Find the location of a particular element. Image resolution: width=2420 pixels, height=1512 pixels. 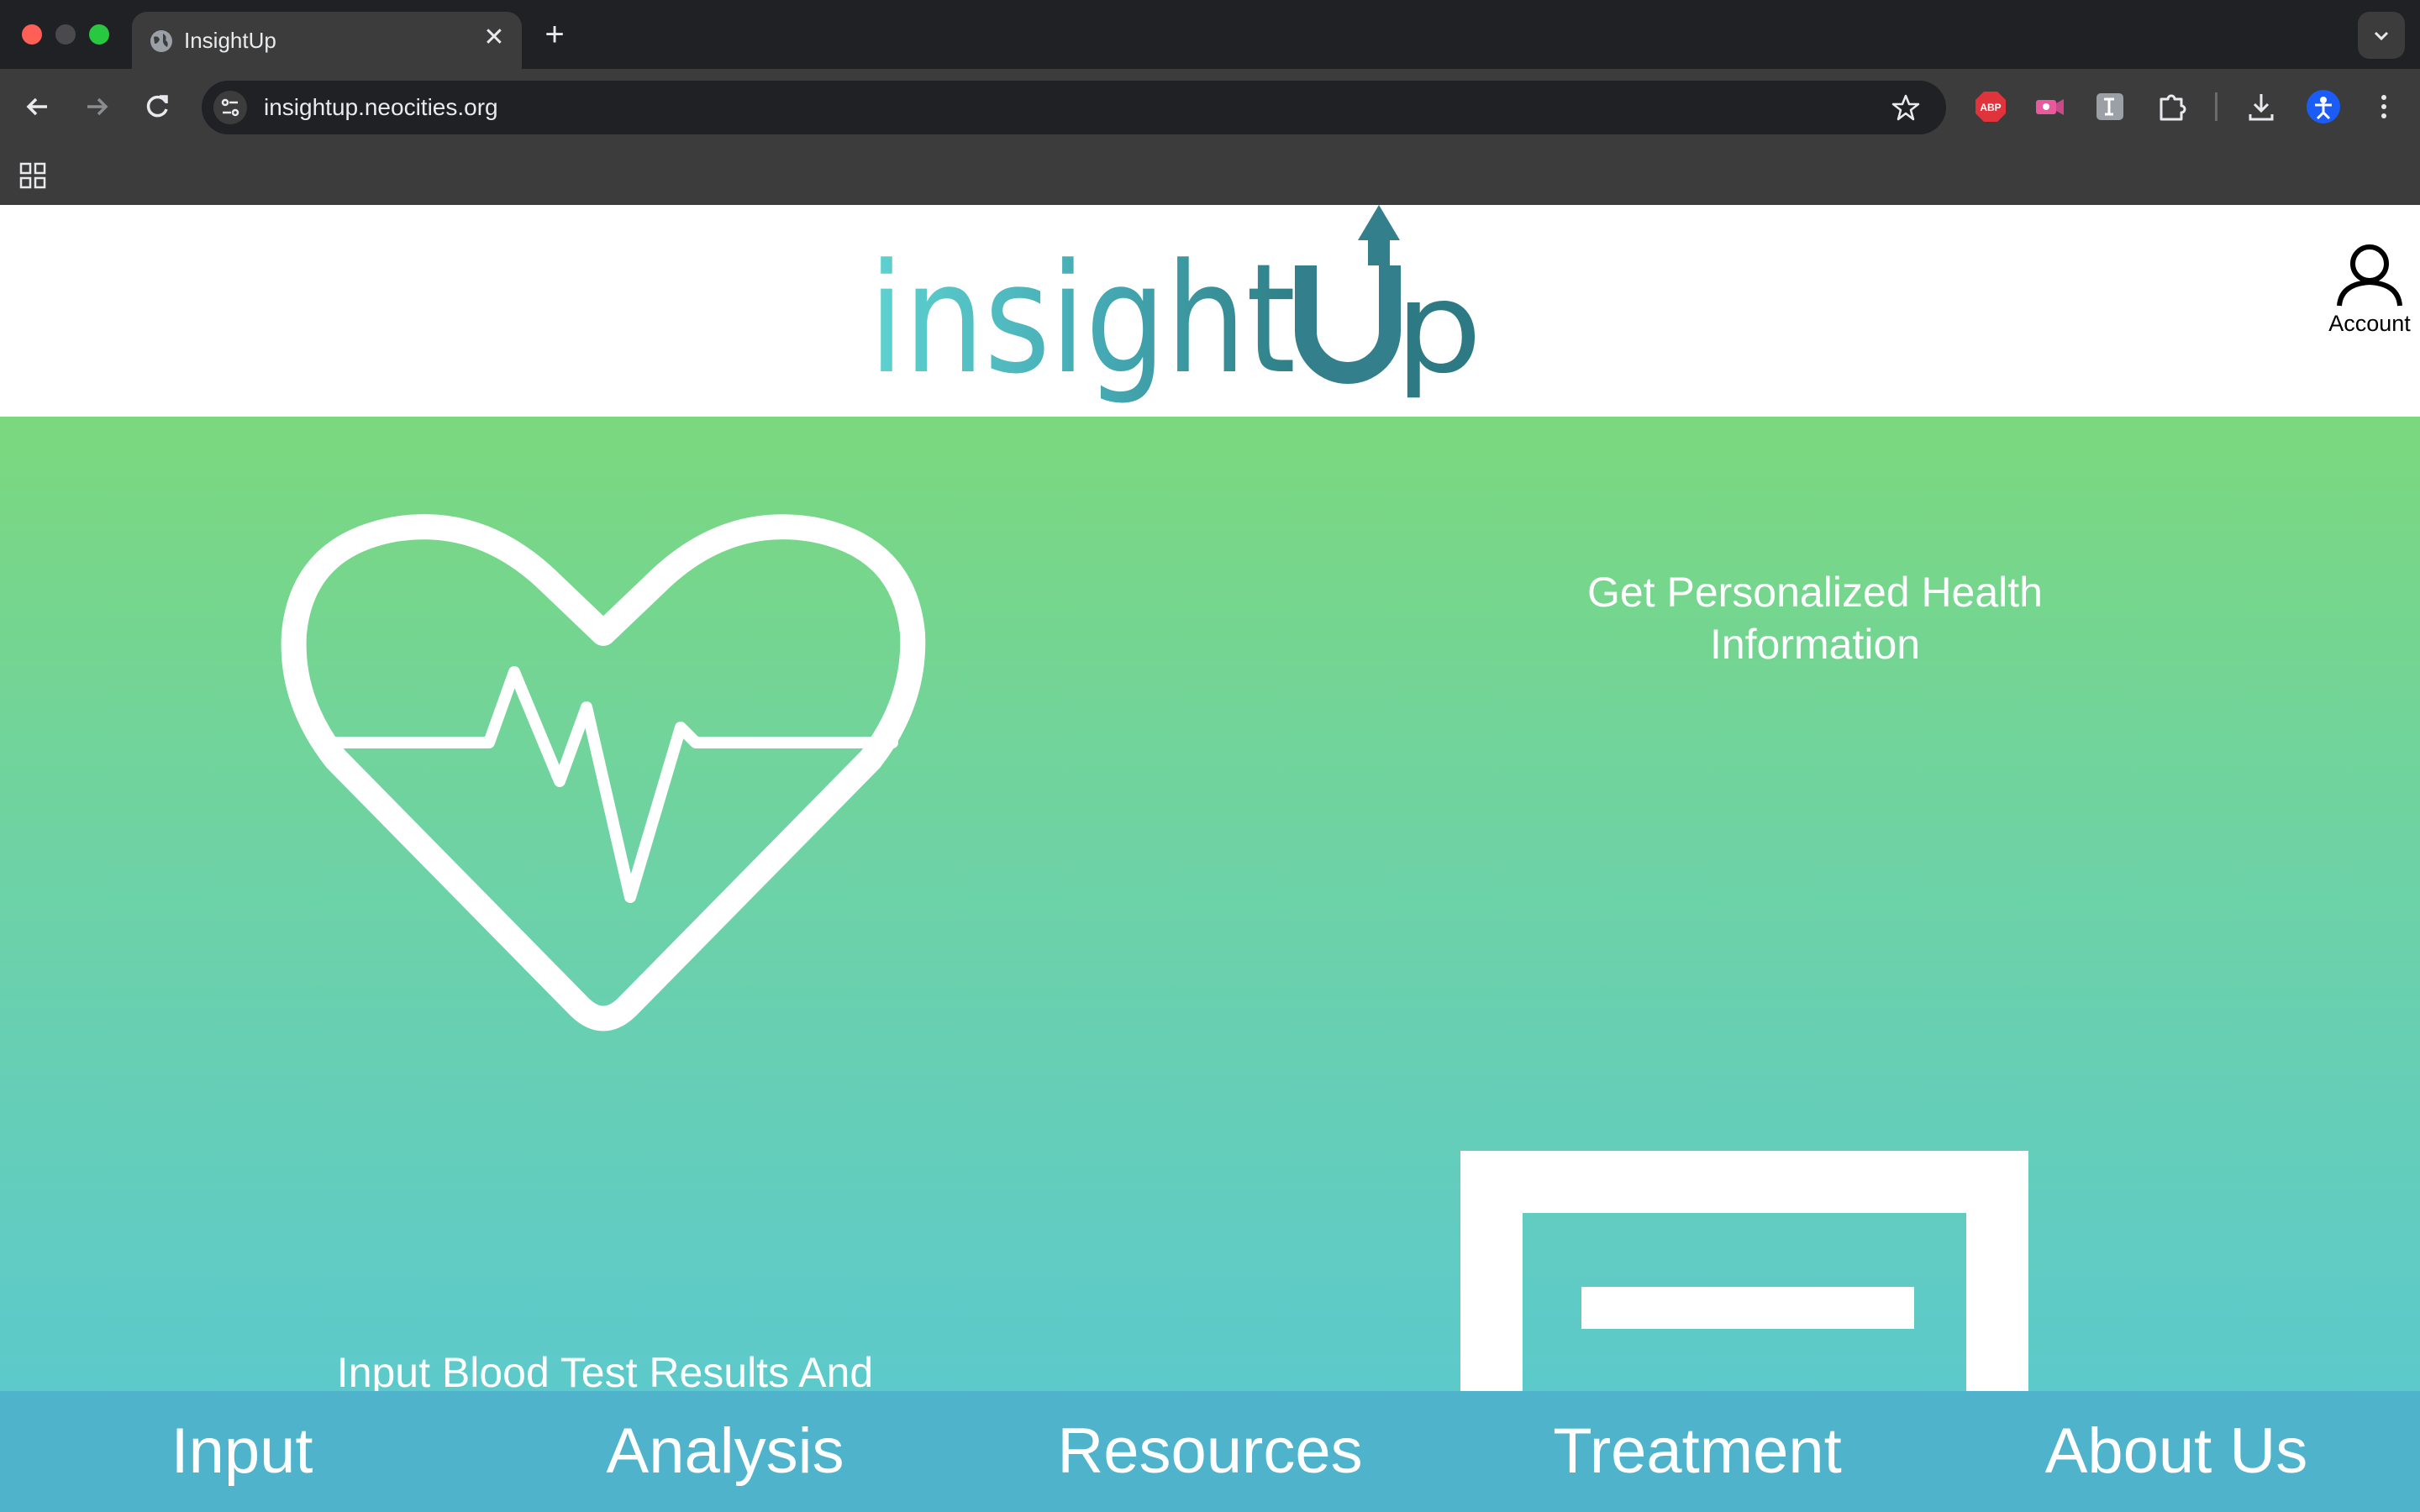

forward-arrow-icon is located at coordinates (96, 106).